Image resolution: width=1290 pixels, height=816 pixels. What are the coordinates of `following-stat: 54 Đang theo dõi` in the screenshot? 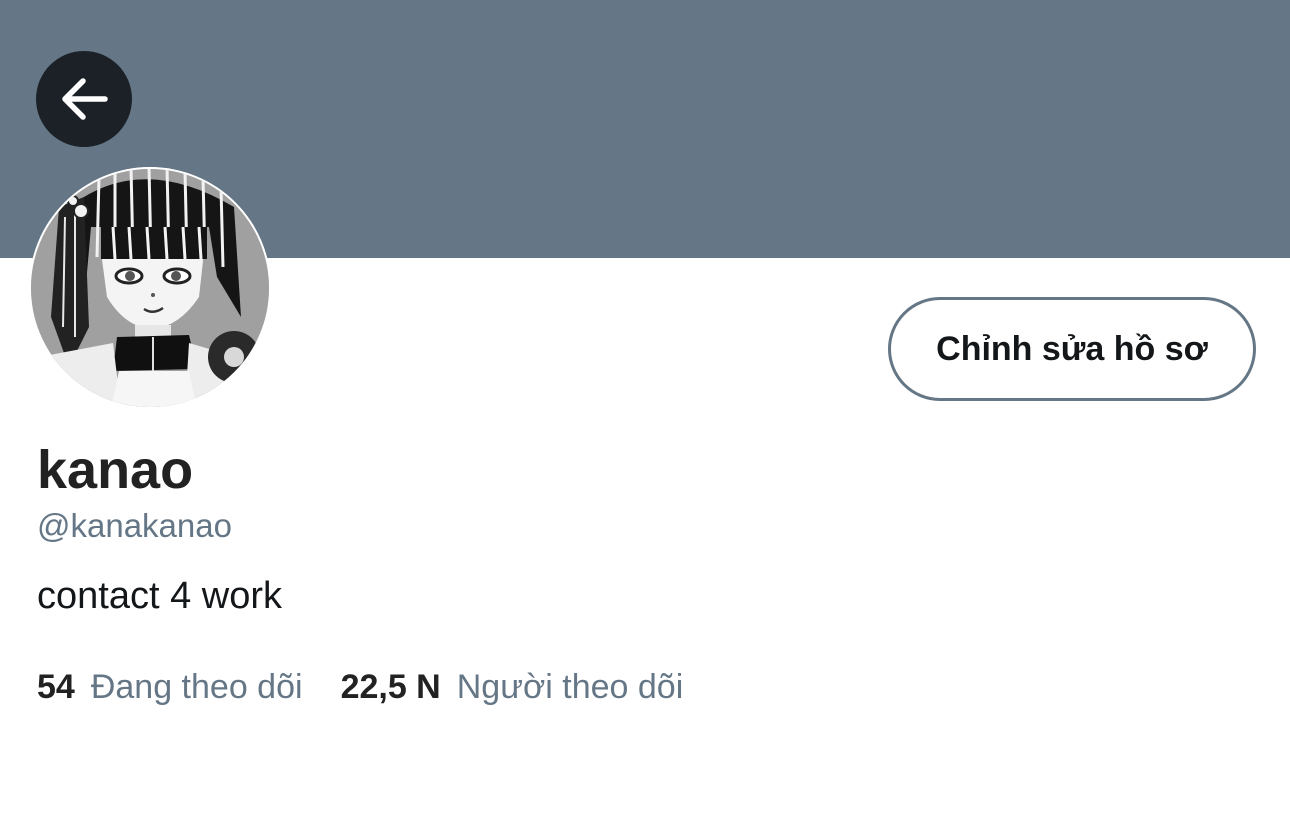 It's located at (170, 687).